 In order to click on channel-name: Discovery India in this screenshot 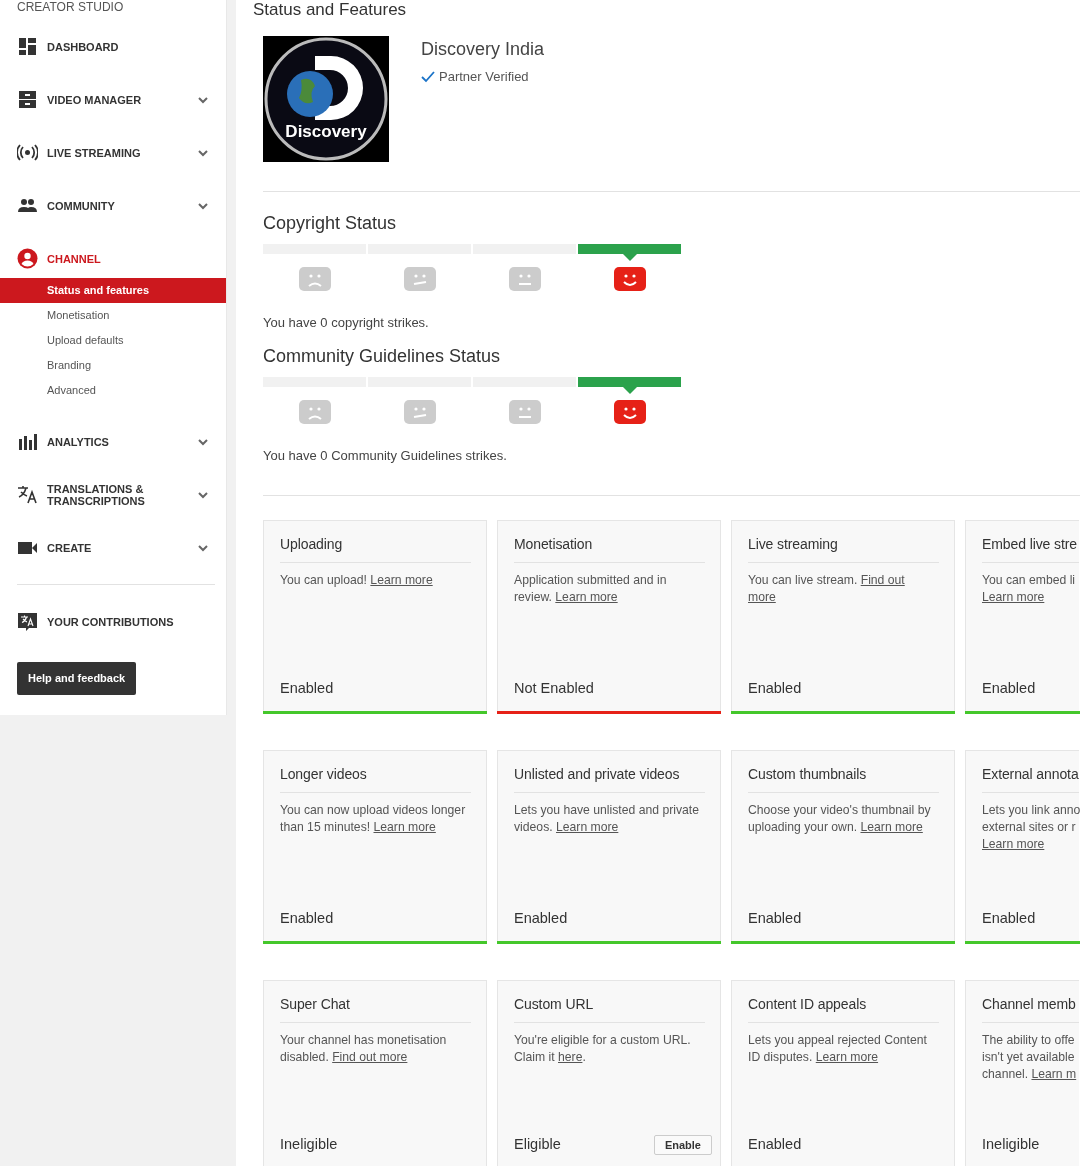, I will do `click(483, 49)`.